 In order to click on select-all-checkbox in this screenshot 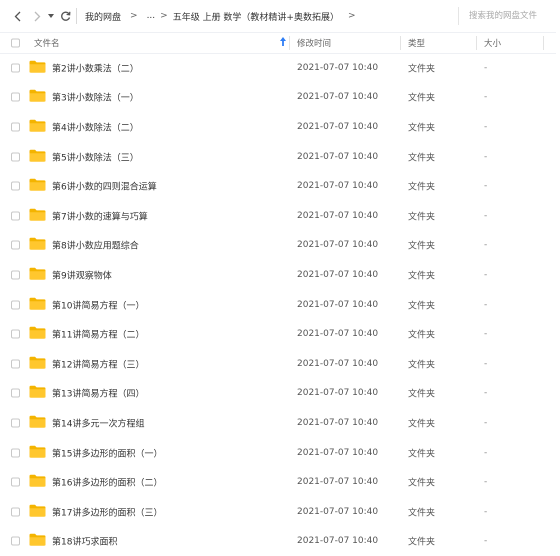, I will do `click(15, 43)`.